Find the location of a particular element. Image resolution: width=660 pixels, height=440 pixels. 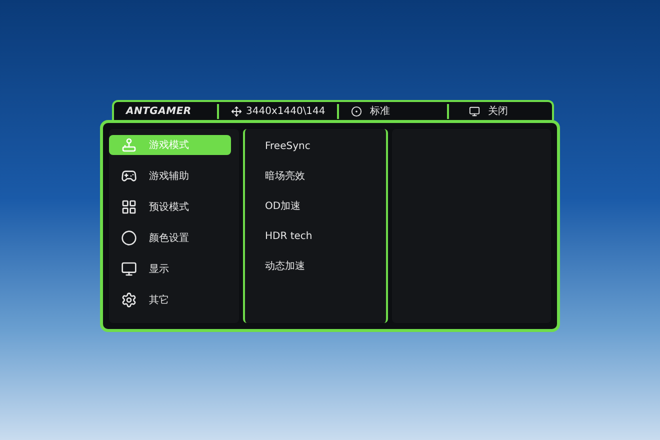

submenu-item: 暗场亮效 is located at coordinates (325, 177).